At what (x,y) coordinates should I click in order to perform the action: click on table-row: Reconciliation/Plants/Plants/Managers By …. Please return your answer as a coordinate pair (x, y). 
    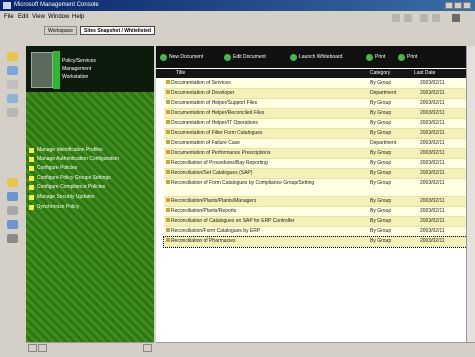
    Looking at the image, I should click on (317, 202).